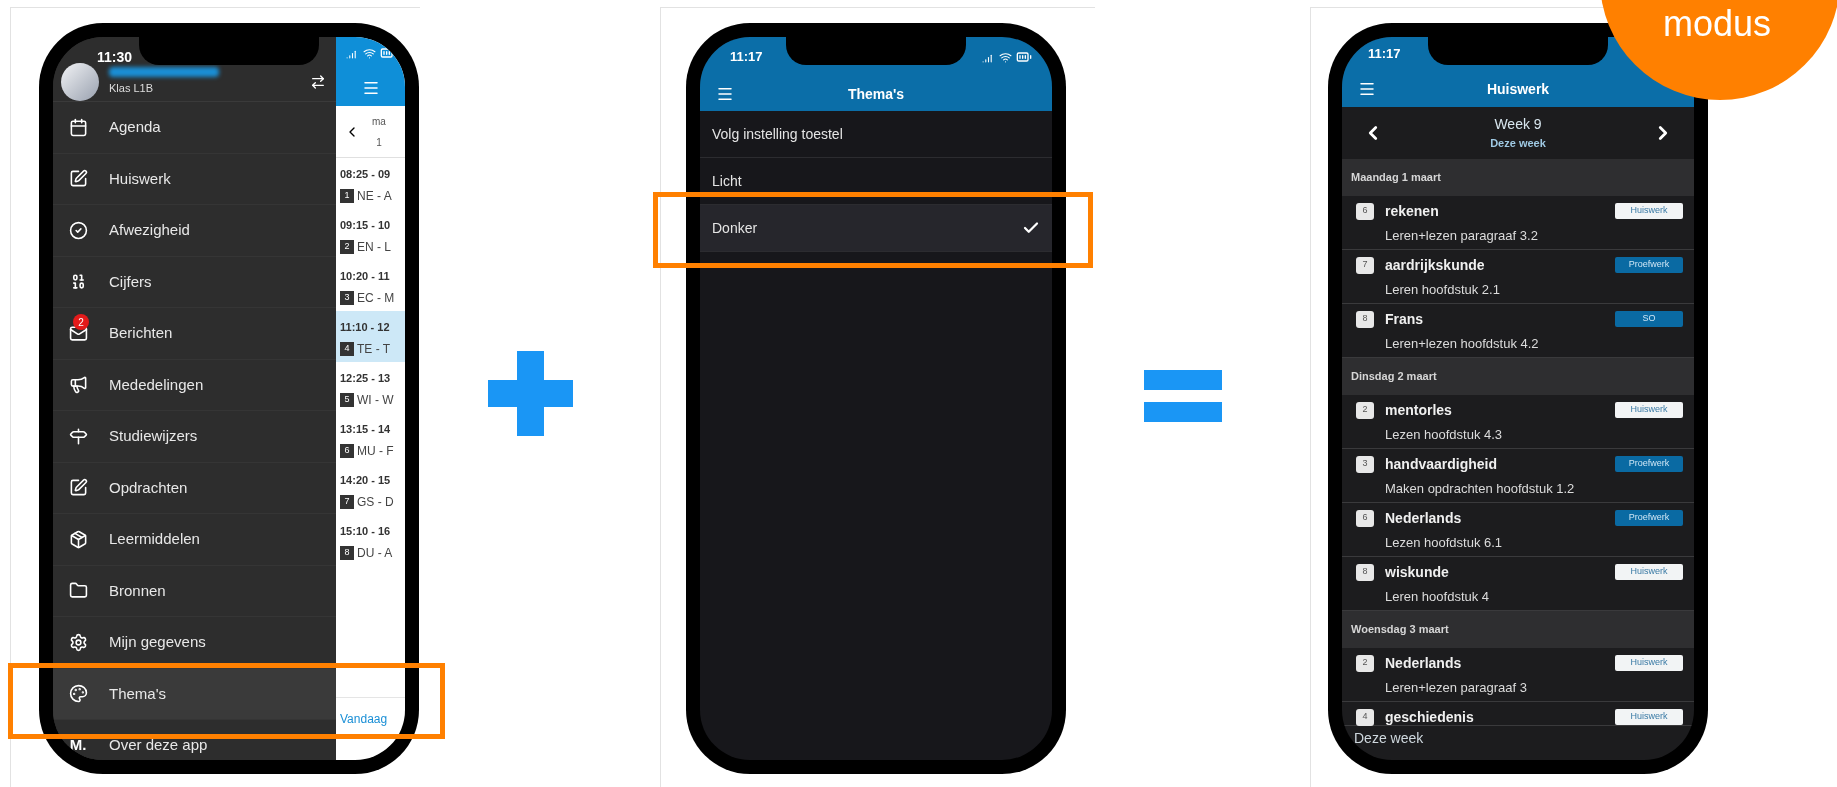 Image resolution: width=1837 pixels, height=787 pixels. Describe the element at coordinates (370, 336) in the screenshot. I see `lesson-row: 11:10 - 12 4 TE - T` at that location.